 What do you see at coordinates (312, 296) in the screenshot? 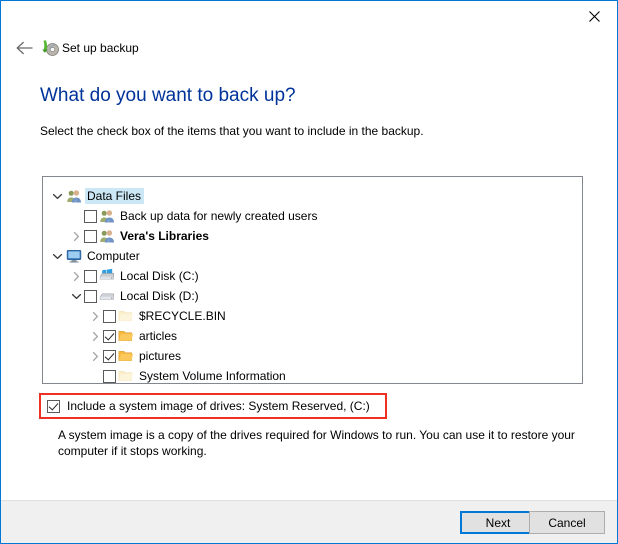
I see `tree-item-local-disk-d: Local Disk (D:)` at bounding box center [312, 296].